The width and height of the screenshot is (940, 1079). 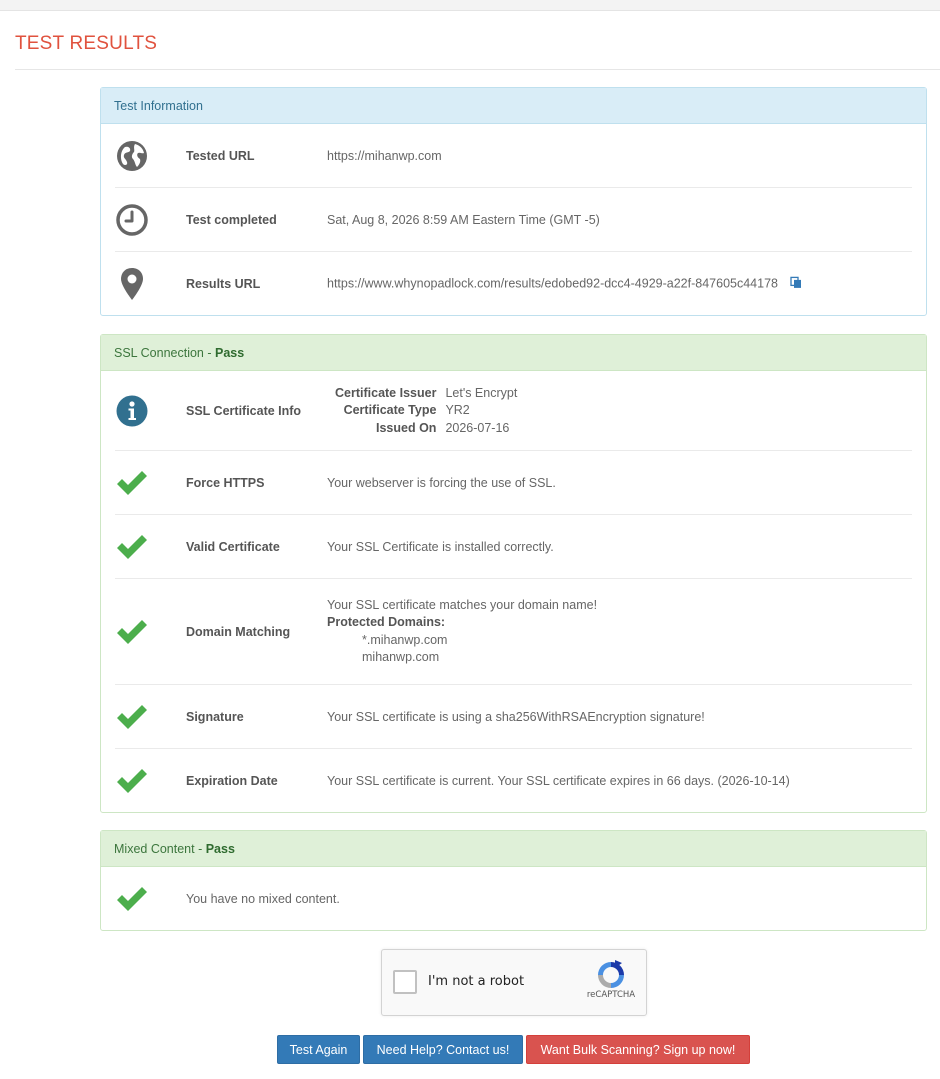 What do you see at coordinates (154, 849) in the screenshot?
I see `heading-text: Mixed Content` at bounding box center [154, 849].